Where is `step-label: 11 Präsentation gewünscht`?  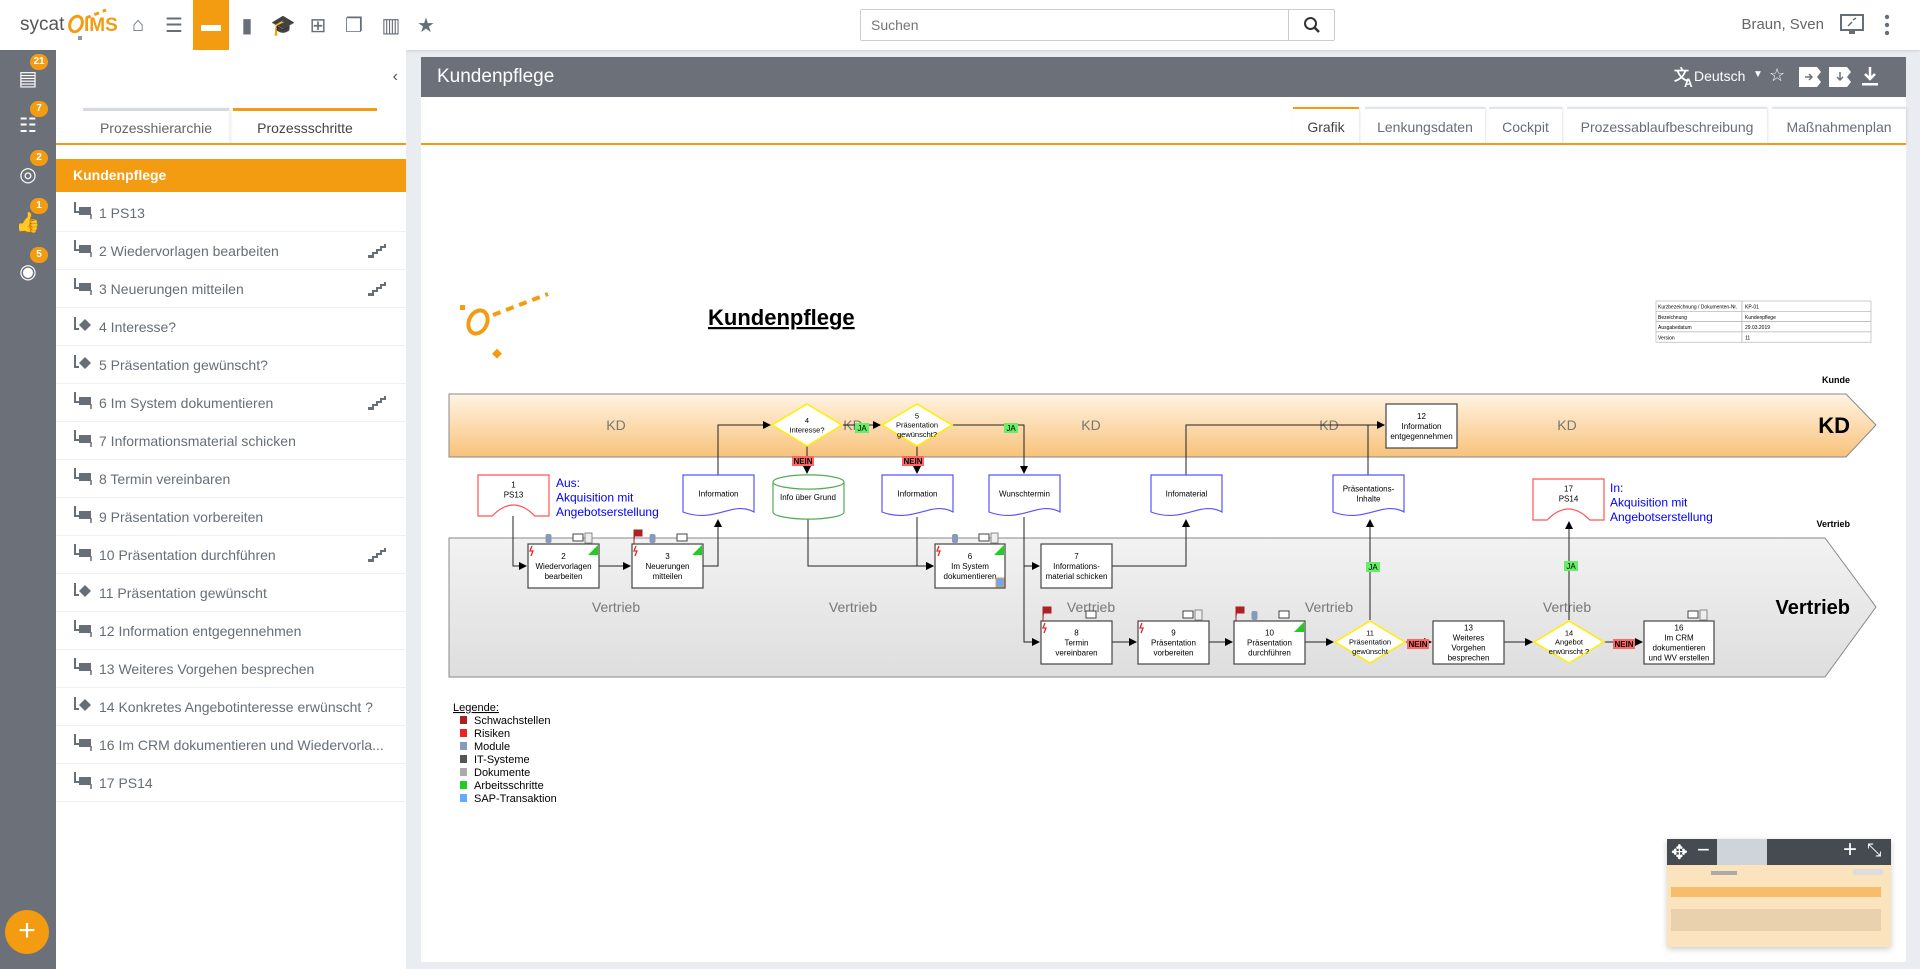 step-label: 11 Präsentation gewünscht is located at coordinates (183, 592).